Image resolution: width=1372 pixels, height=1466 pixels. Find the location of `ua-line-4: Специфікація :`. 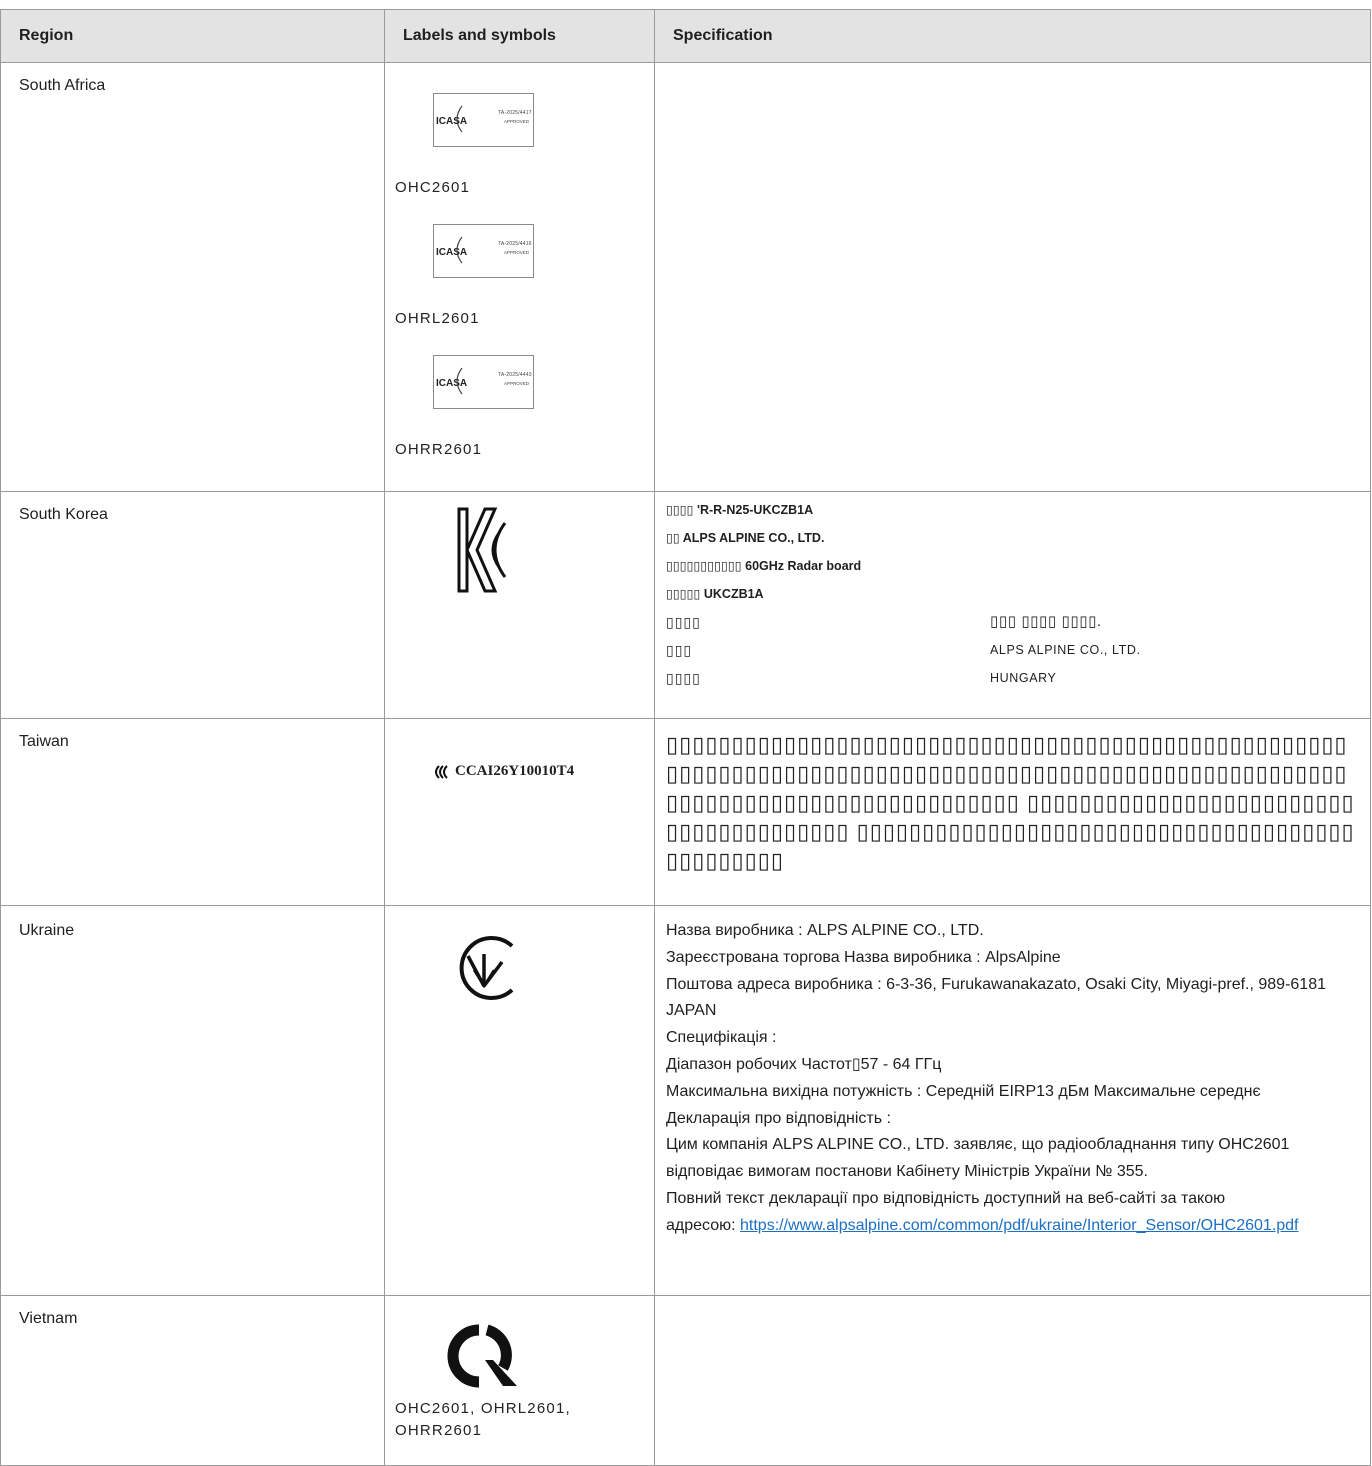

ua-line-4: Специфікація : is located at coordinates (721, 1038).